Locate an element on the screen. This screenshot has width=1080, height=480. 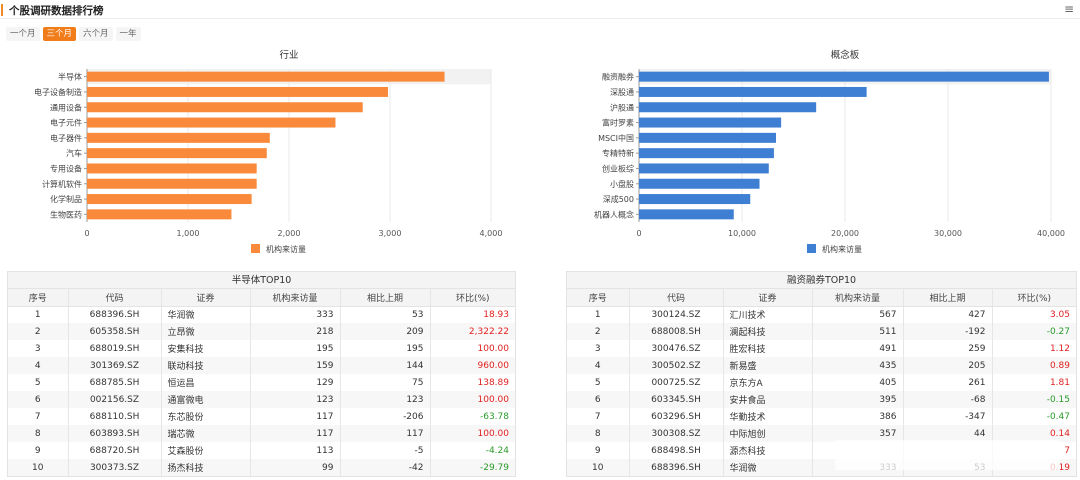
table-cell: 2 is located at coordinates (38, 331).